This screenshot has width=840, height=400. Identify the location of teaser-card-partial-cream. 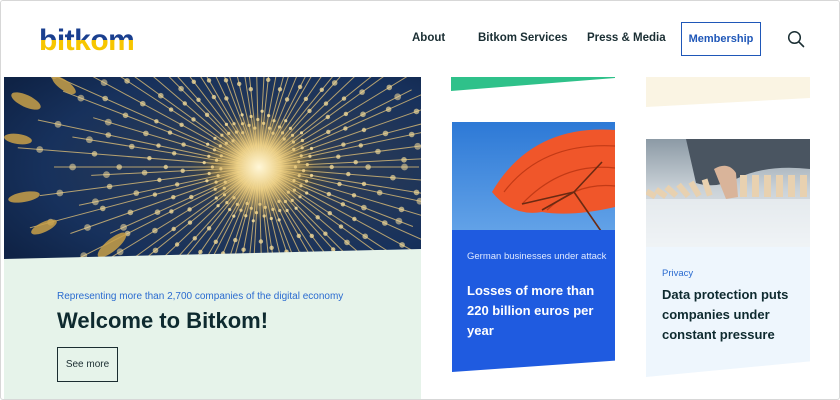
(728, 92).